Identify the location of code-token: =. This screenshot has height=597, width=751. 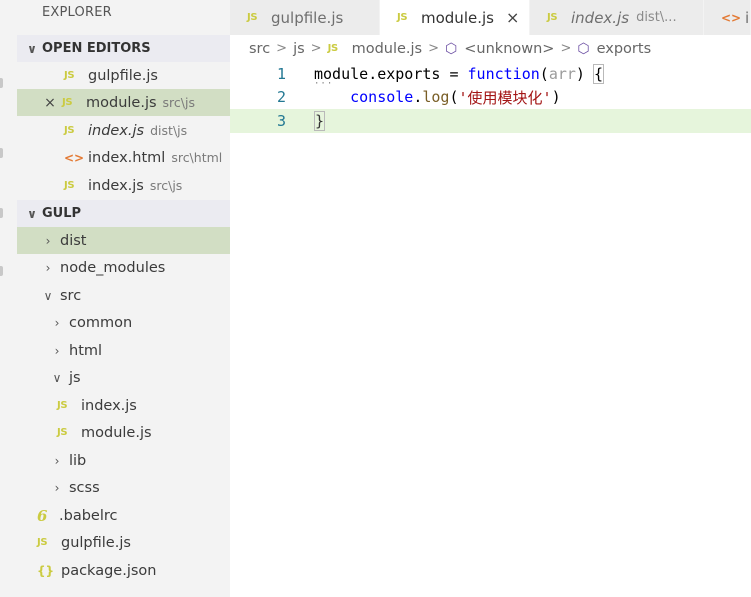
(454, 73).